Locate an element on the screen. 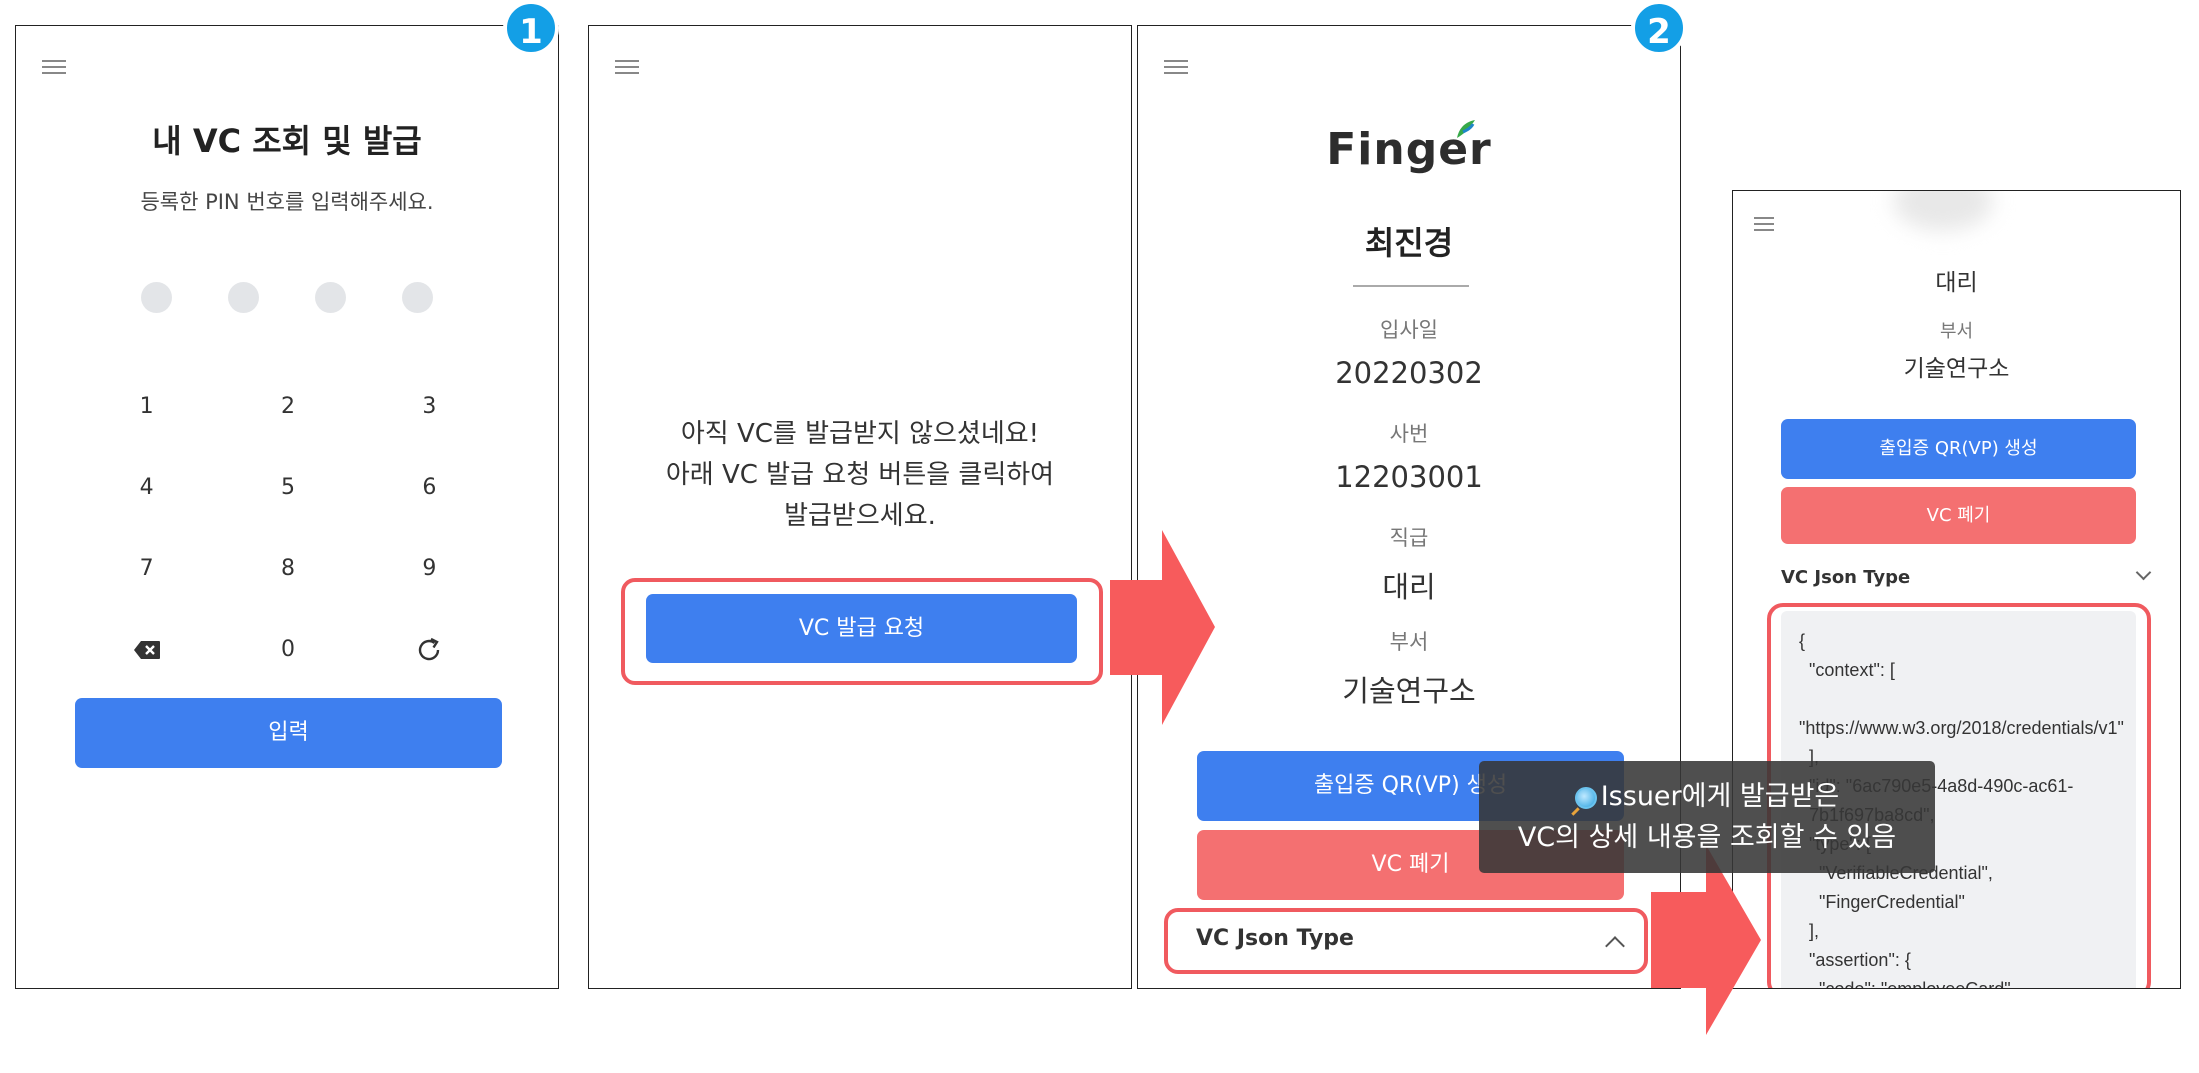 The width and height of the screenshot is (2199, 1073). employee-id-label: 사번 is located at coordinates (1409, 434).